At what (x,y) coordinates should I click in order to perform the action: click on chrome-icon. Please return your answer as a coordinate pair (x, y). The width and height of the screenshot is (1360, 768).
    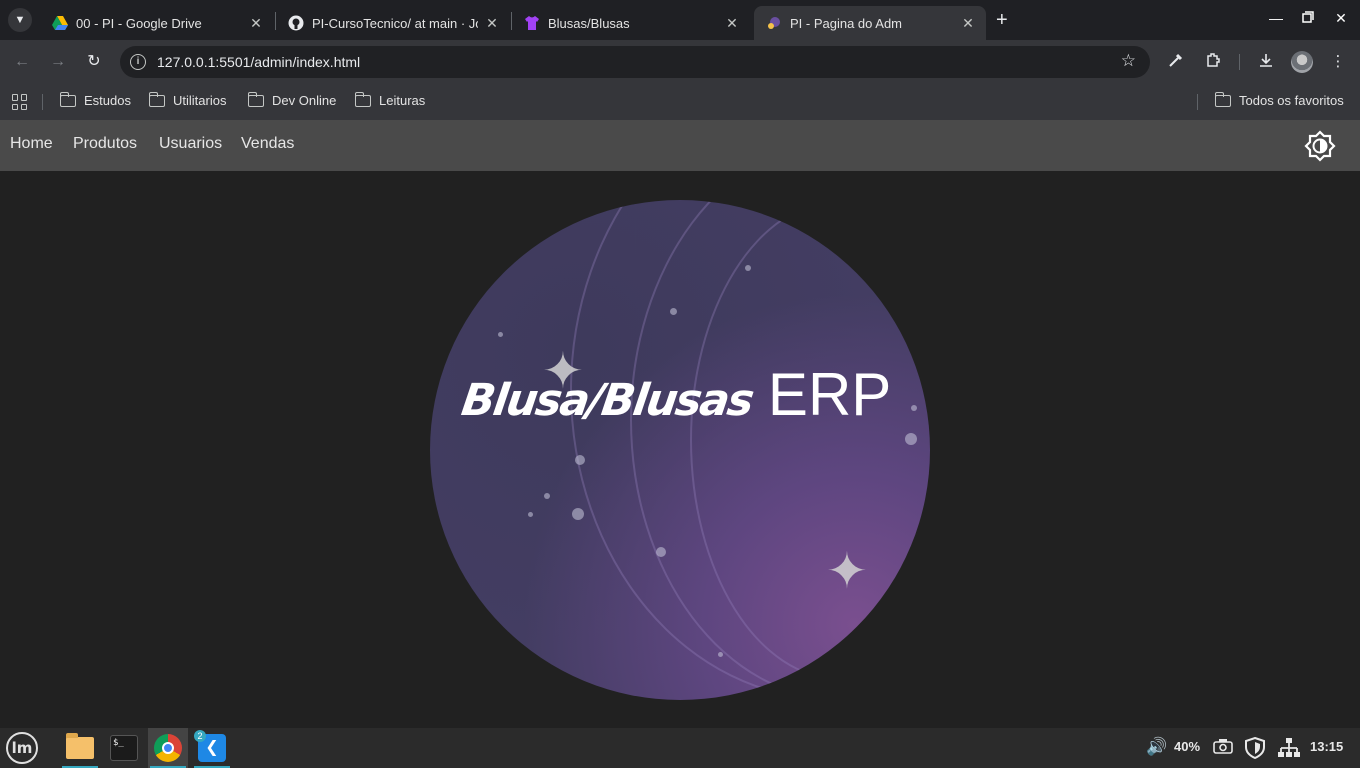
    Looking at the image, I should click on (168, 748).